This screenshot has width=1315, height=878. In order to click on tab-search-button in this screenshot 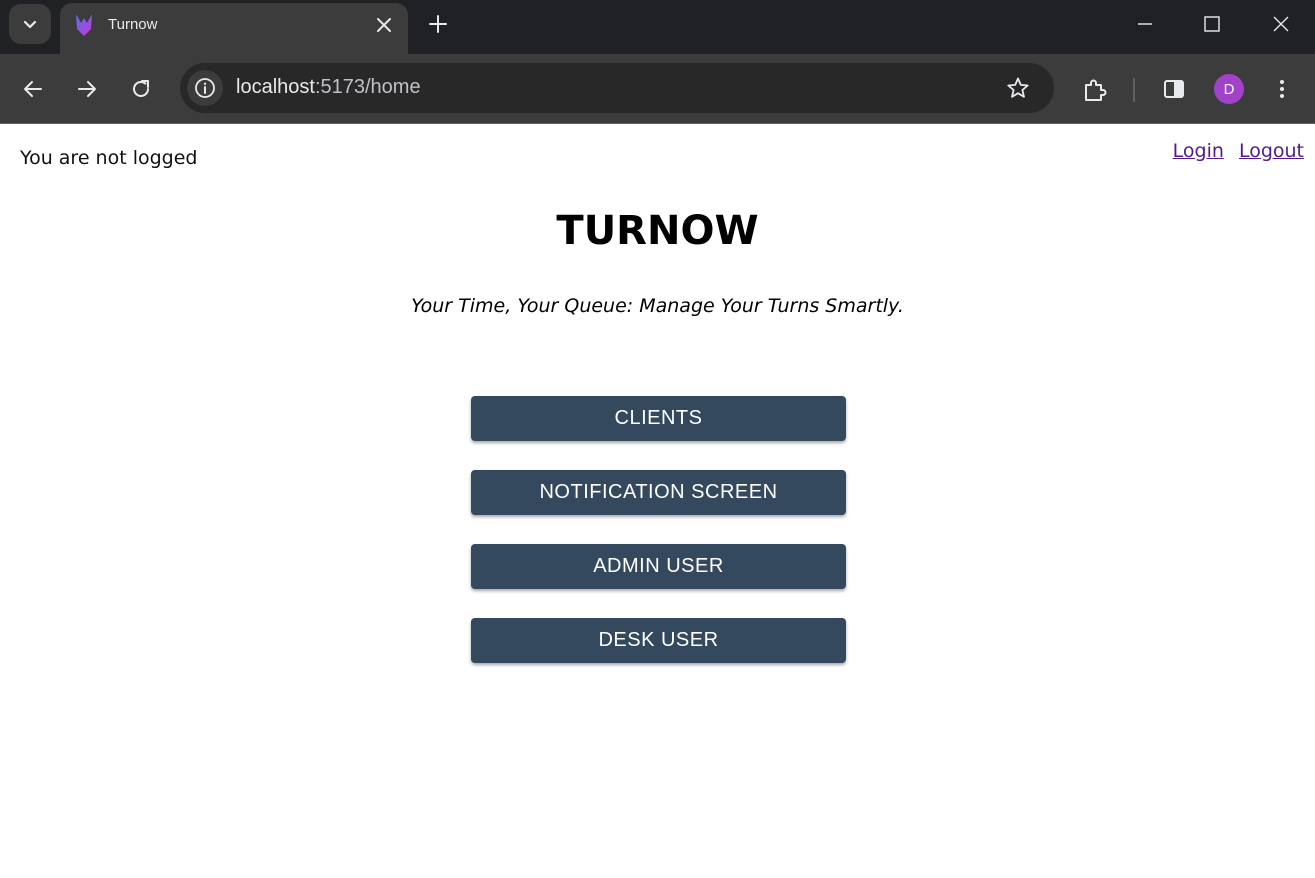, I will do `click(30, 24)`.